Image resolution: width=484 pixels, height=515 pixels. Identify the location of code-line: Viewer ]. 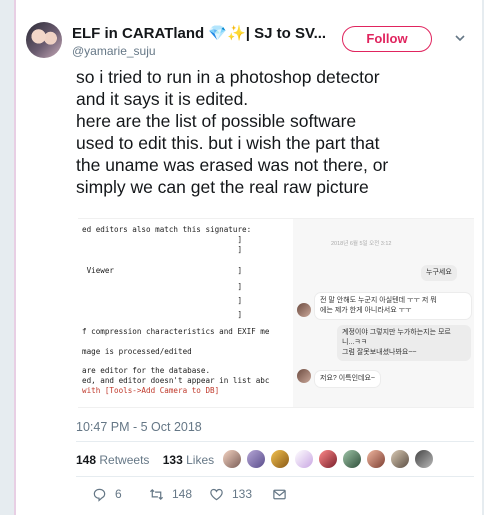
(162, 270).